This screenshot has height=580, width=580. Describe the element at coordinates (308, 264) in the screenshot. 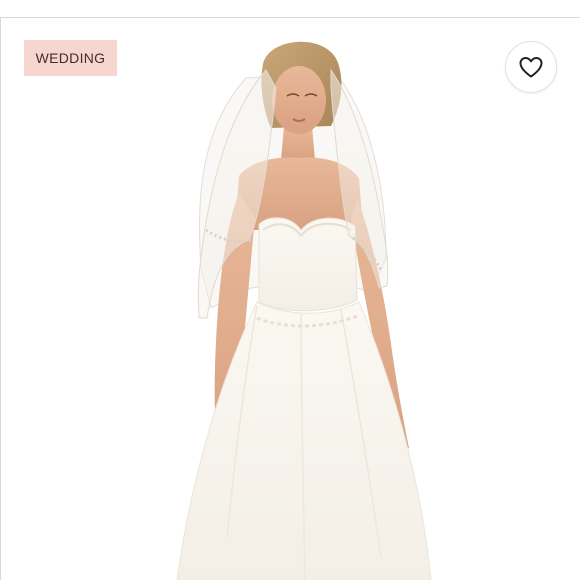

I see `bodice` at that location.